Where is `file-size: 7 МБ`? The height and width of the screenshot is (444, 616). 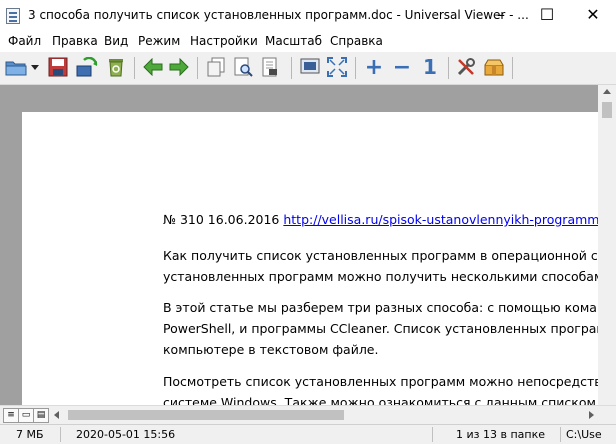 file-size: 7 МБ is located at coordinates (30, 434).